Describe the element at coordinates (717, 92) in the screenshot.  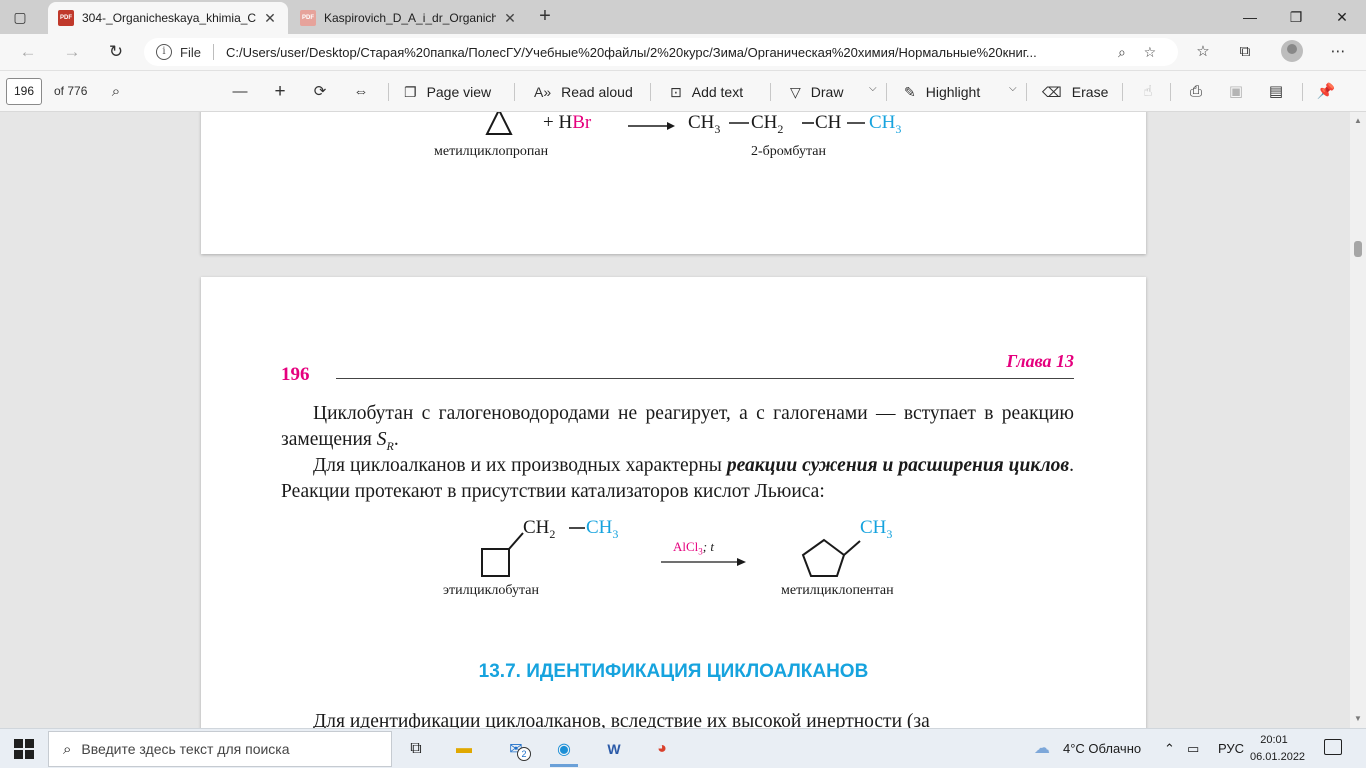
I see `add-text-label: Add text` at that location.